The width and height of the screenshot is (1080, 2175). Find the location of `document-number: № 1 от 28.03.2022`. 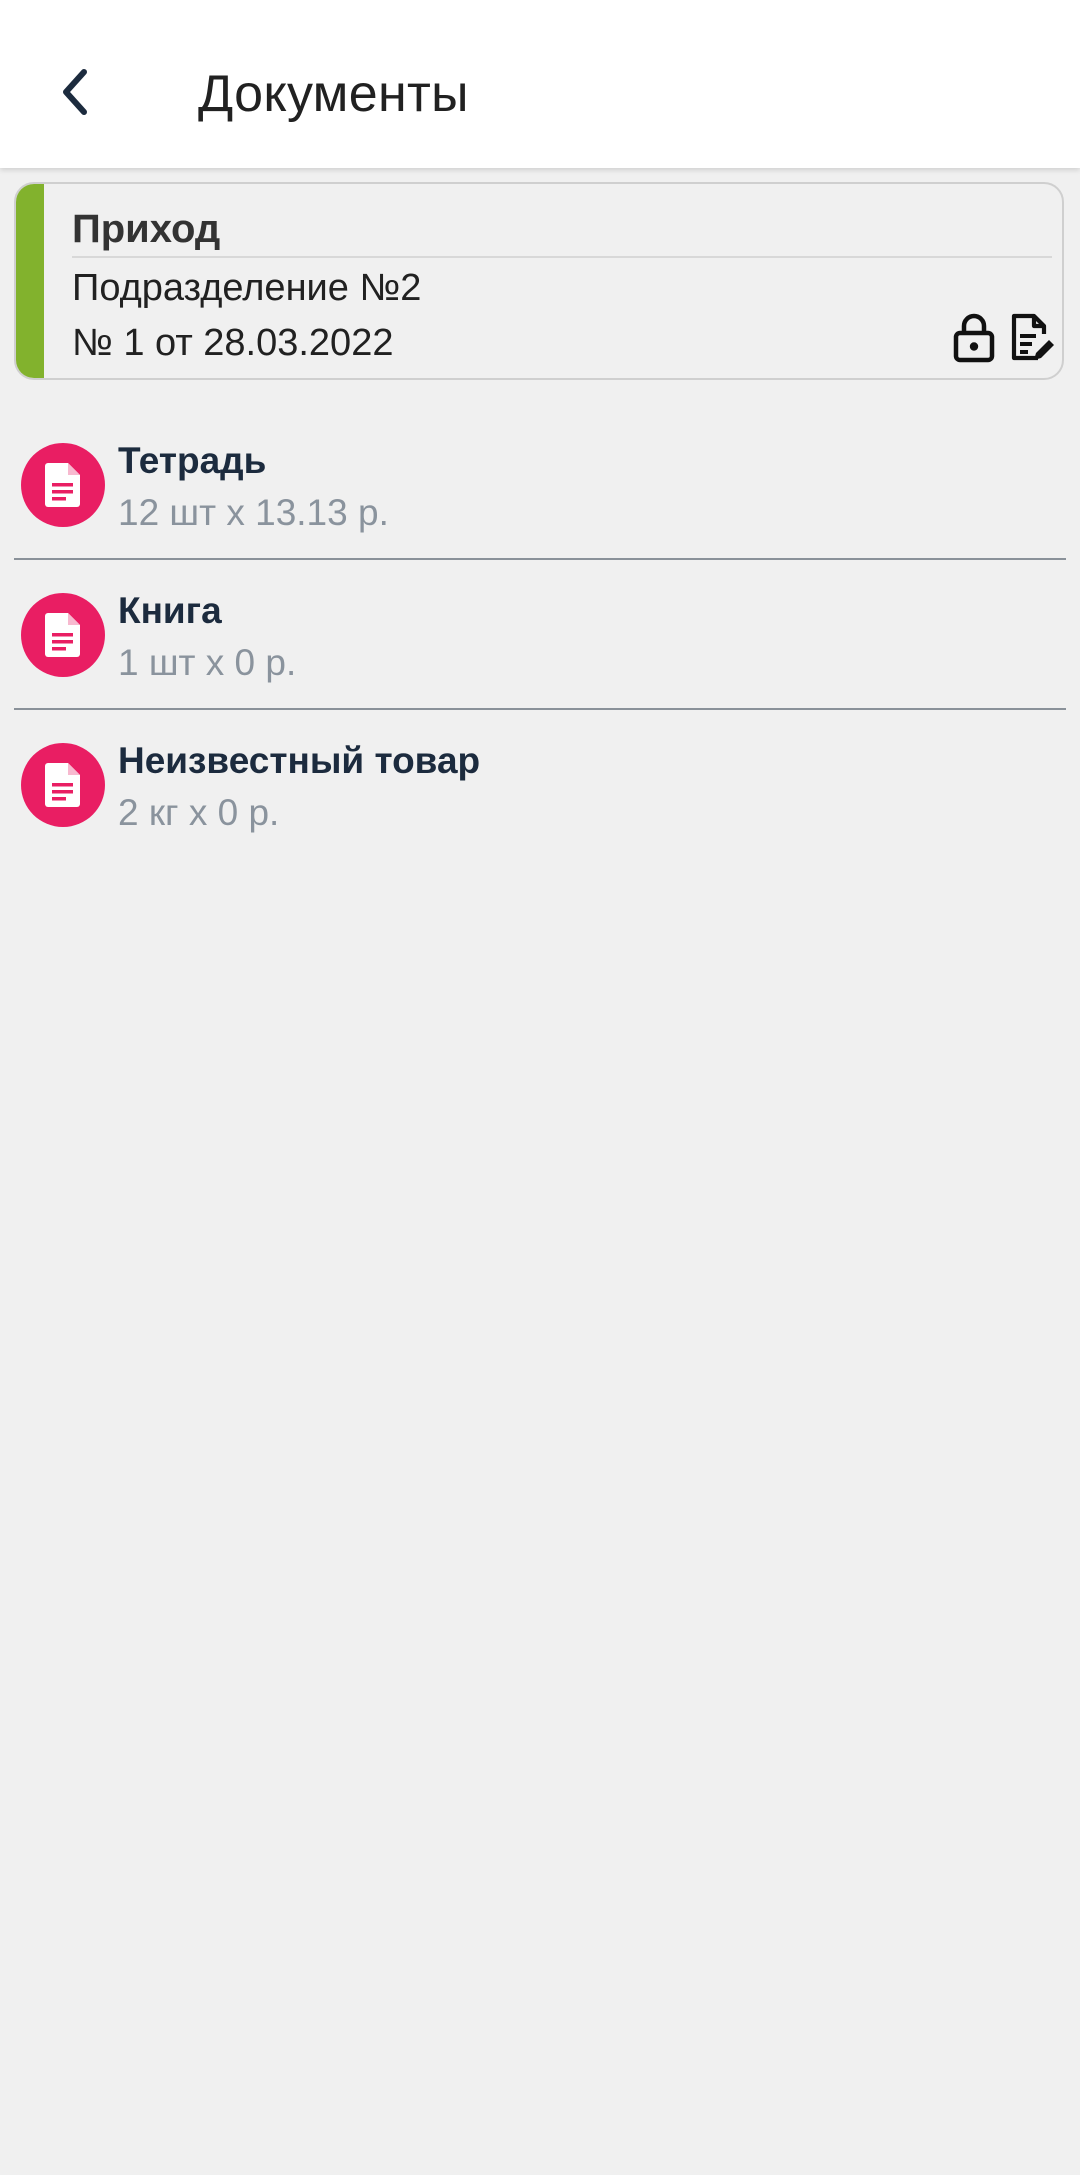

document-number: № 1 от 28.03.2022 is located at coordinates (233, 343).